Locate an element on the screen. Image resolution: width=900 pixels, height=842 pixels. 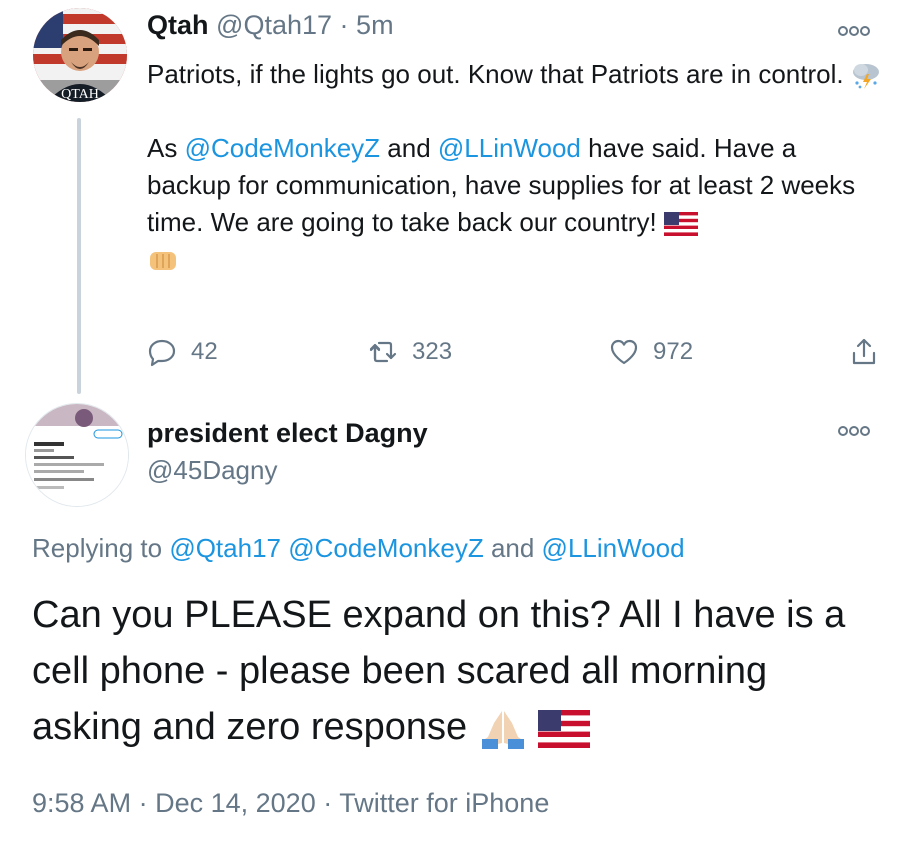
tweet-actions: 42 323 972 is located at coordinates (517, 352).